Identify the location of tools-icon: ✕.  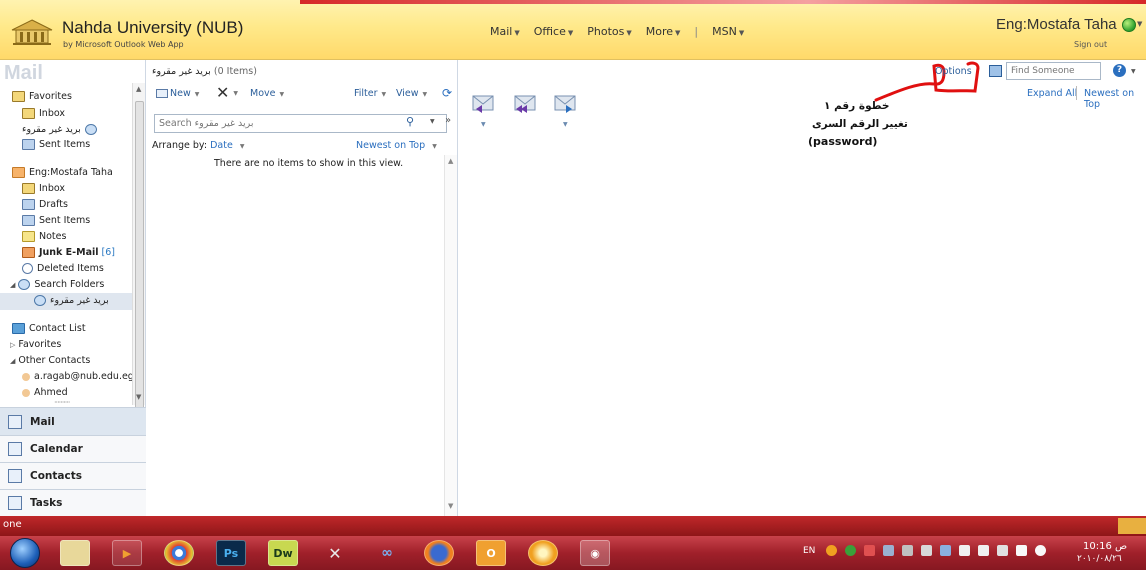
(335, 553).